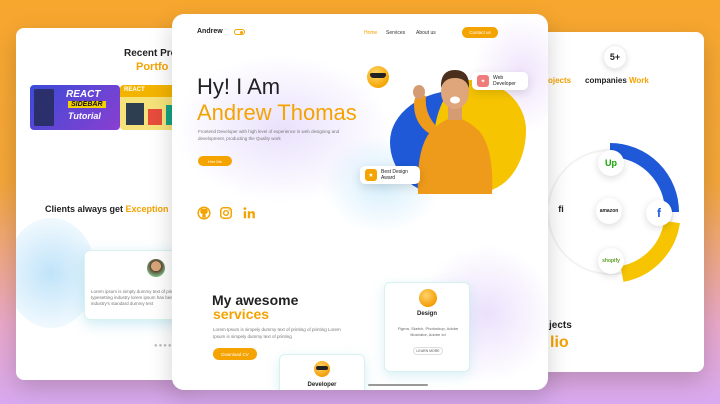 The image size is (720, 404). Describe the element at coordinates (235, 354) in the screenshot. I see `download-cv-button: Download CV` at that location.